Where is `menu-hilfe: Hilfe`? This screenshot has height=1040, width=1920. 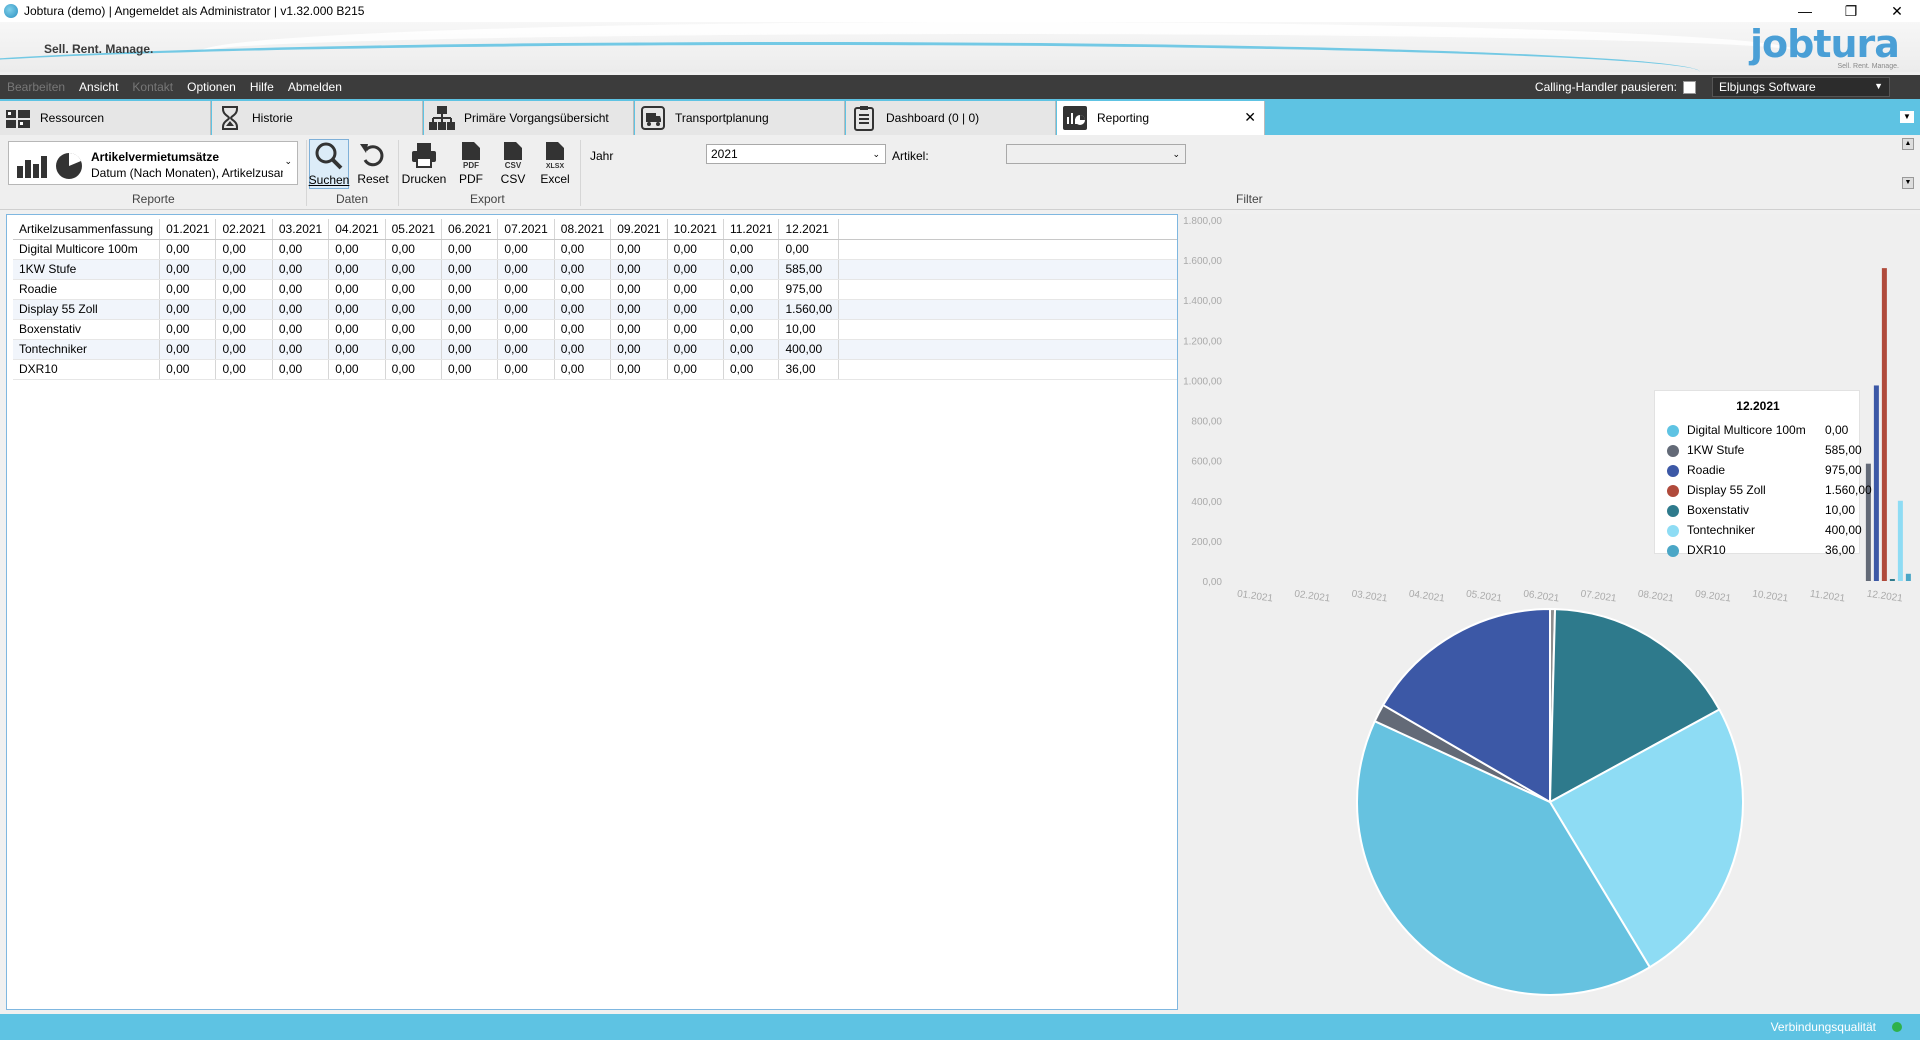
menu-hilfe: Hilfe is located at coordinates (262, 87).